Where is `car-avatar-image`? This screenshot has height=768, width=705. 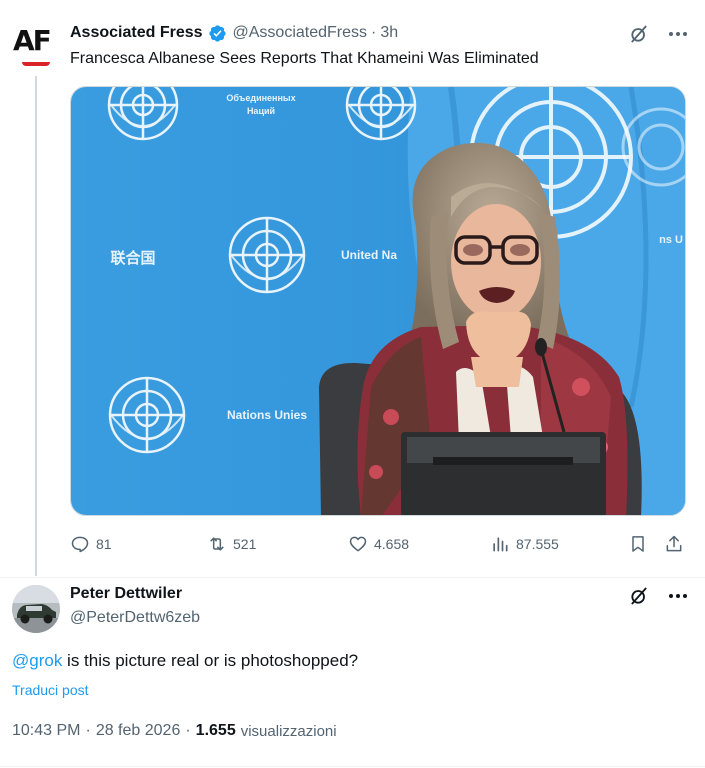
car-avatar-image is located at coordinates (36, 609).